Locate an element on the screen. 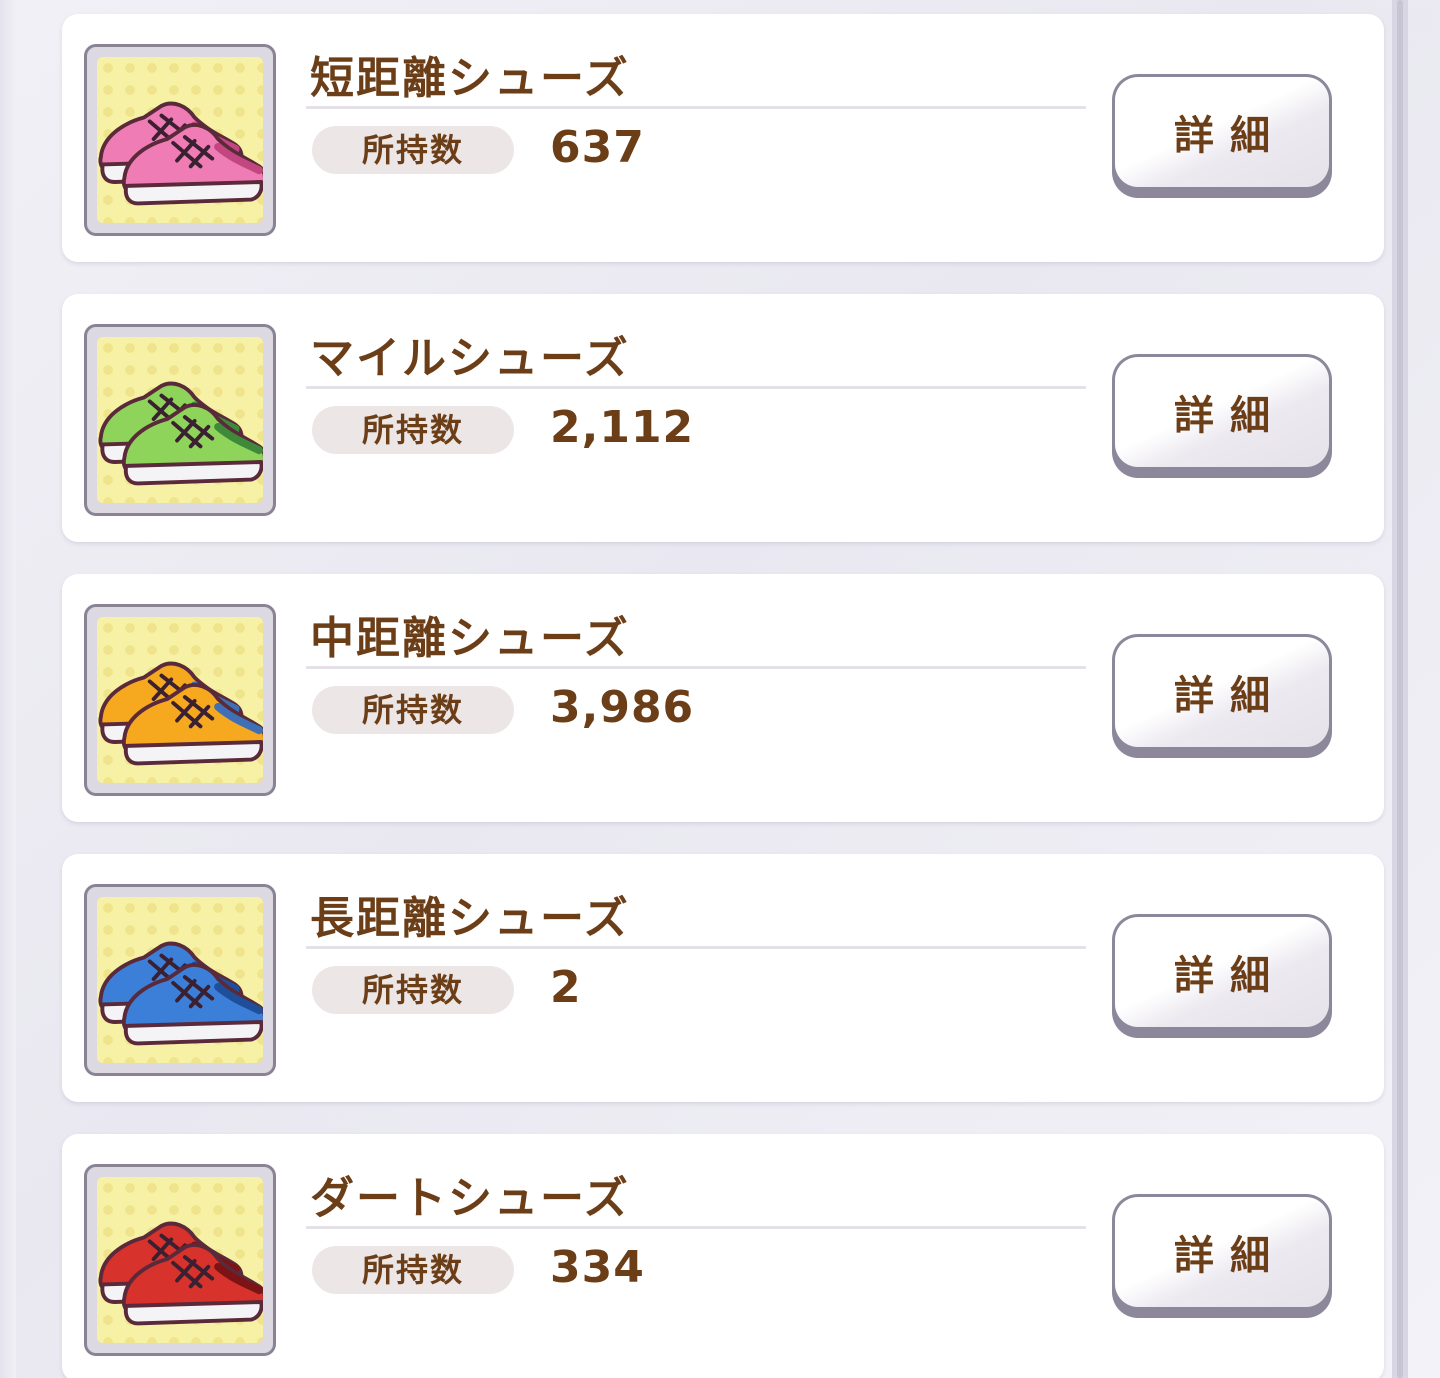 The image size is (1440, 1378). count-value: 334 is located at coordinates (597, 1267).